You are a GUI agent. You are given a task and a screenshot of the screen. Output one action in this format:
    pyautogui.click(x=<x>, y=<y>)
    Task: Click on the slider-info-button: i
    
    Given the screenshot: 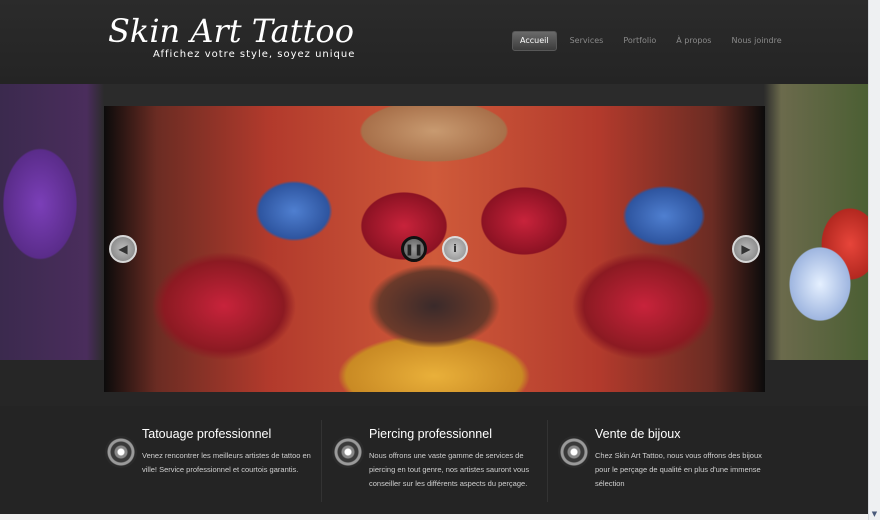 What is the action you would take?
    pyautogui.click(x=455, y=249)
    